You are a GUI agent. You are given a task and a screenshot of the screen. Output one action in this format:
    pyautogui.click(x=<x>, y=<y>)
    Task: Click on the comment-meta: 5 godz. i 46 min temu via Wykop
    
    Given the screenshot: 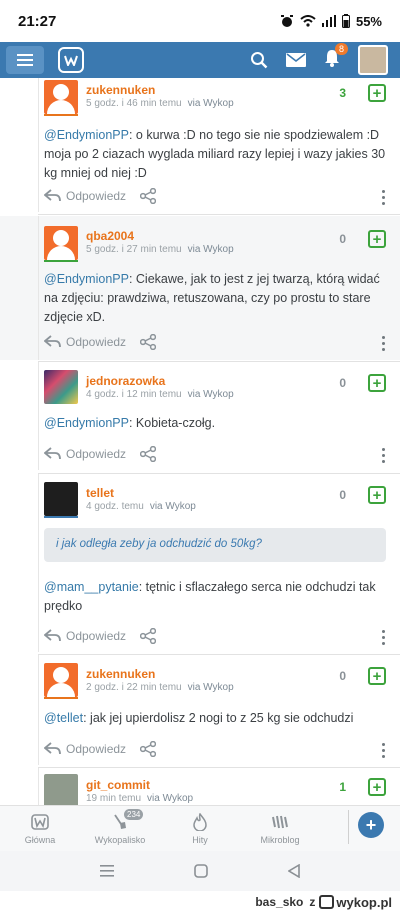 What is the action you would take?
    pyautogui.click(x=160, y=103)
    